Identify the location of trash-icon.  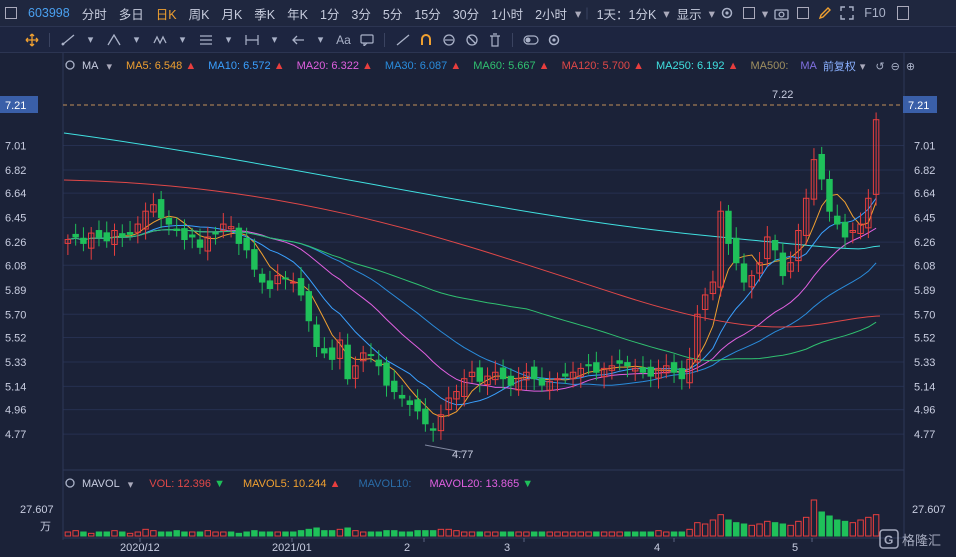
(494, 40).